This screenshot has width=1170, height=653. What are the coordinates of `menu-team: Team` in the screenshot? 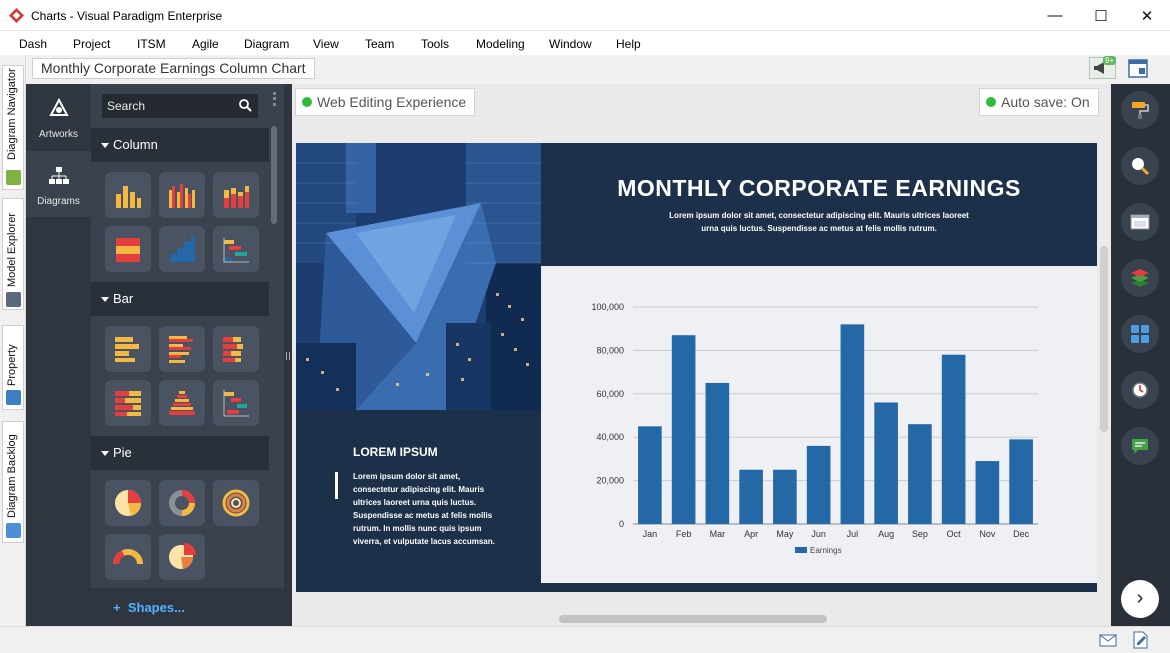 It's located at (379, 44).